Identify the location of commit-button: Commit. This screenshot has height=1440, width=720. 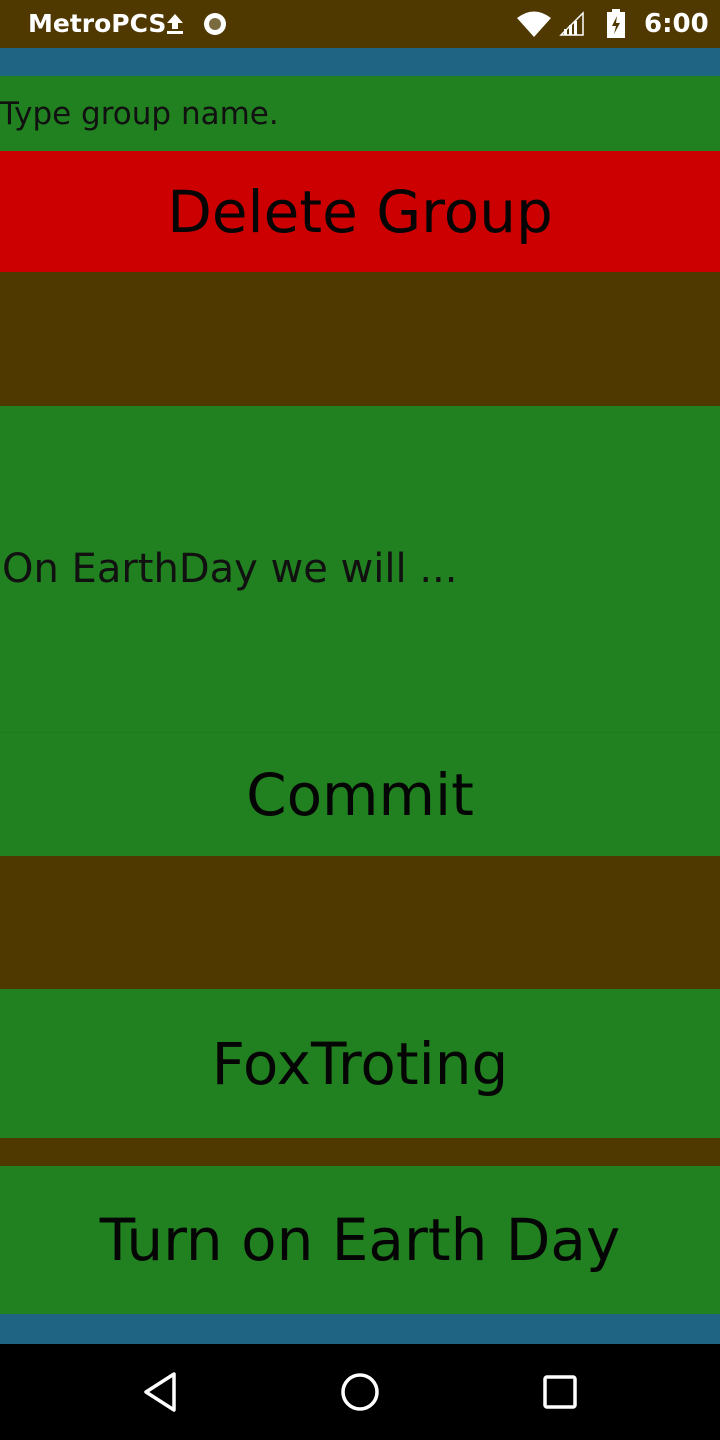
(360, 794).